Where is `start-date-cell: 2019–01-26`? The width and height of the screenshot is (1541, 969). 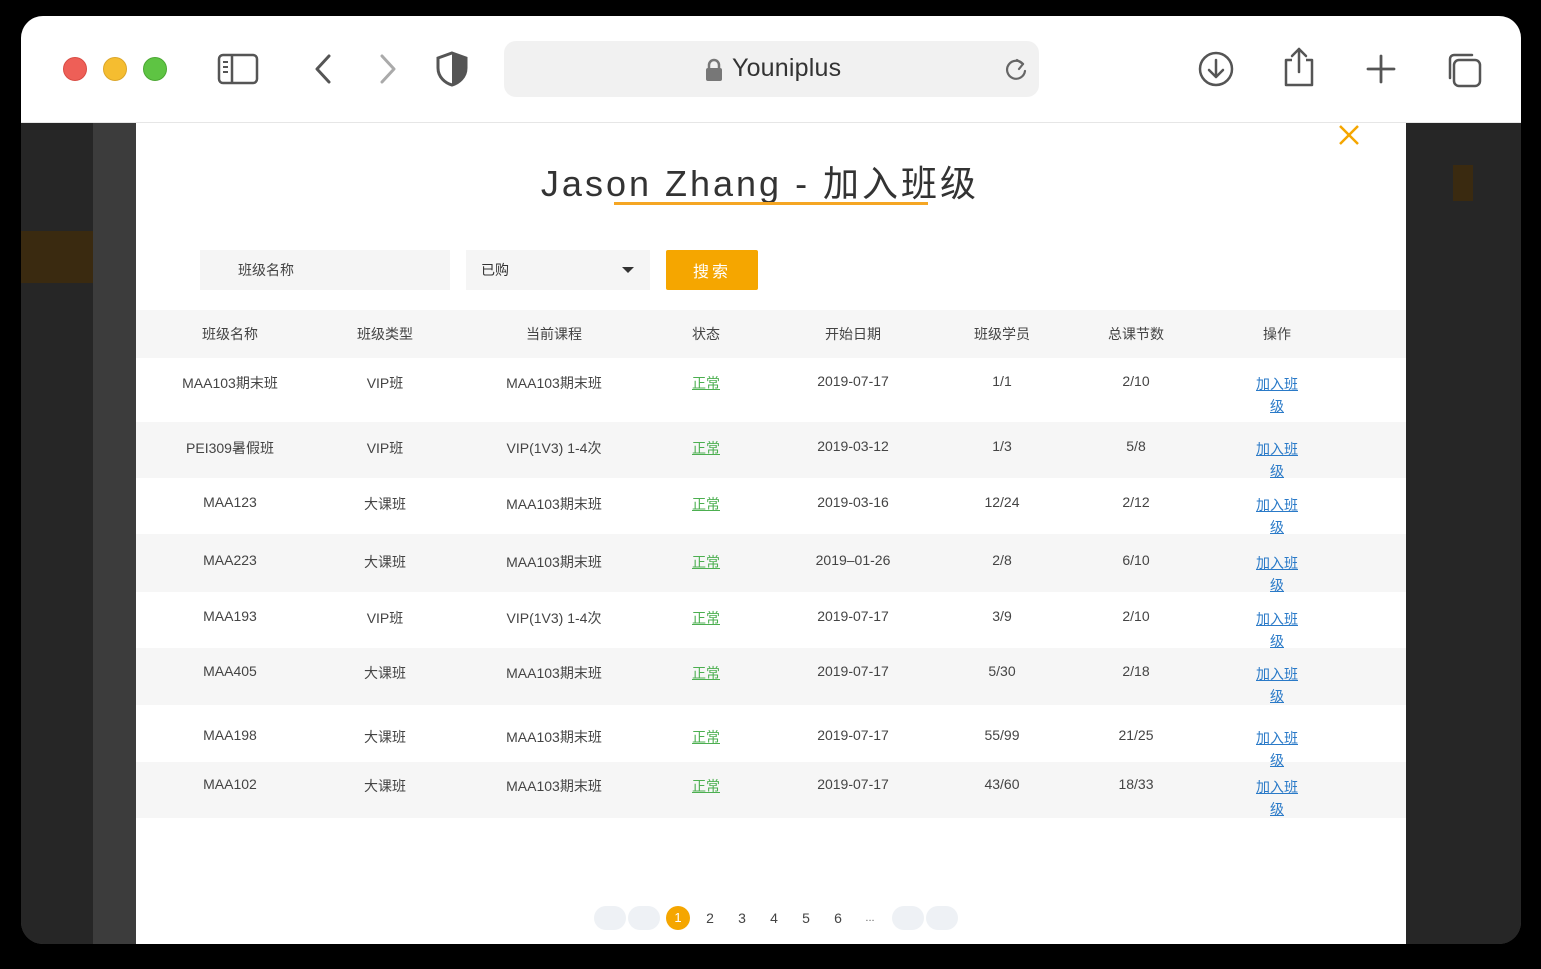
start-date-cell: 2019–01-26 is located at coordinates (853, 560).